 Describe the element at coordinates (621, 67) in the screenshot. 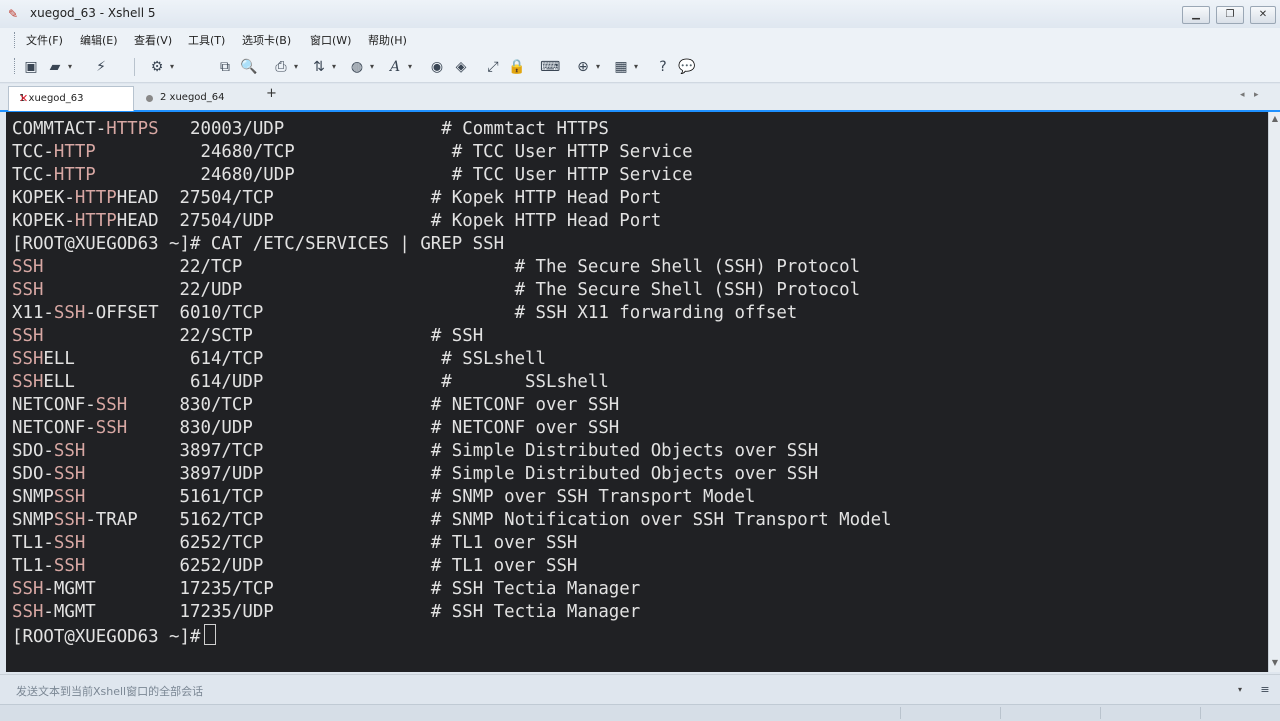

I see `layout-icon: ▦` at that location.